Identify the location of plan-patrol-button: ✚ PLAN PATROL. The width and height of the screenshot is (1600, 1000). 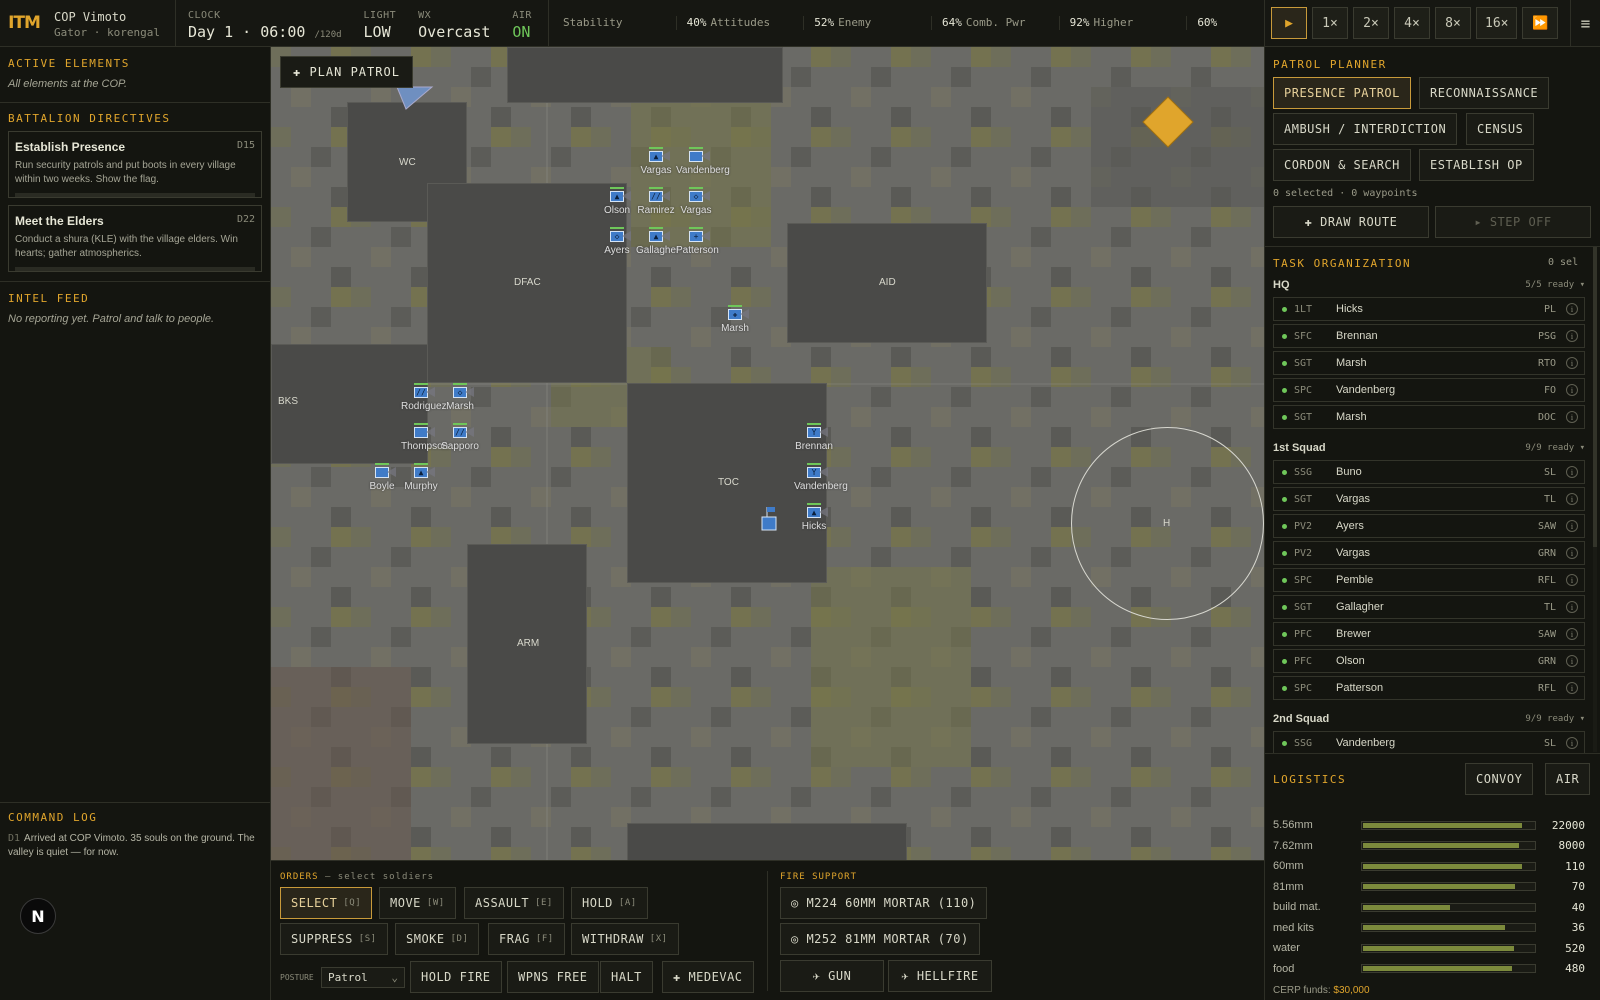
(346, 72).